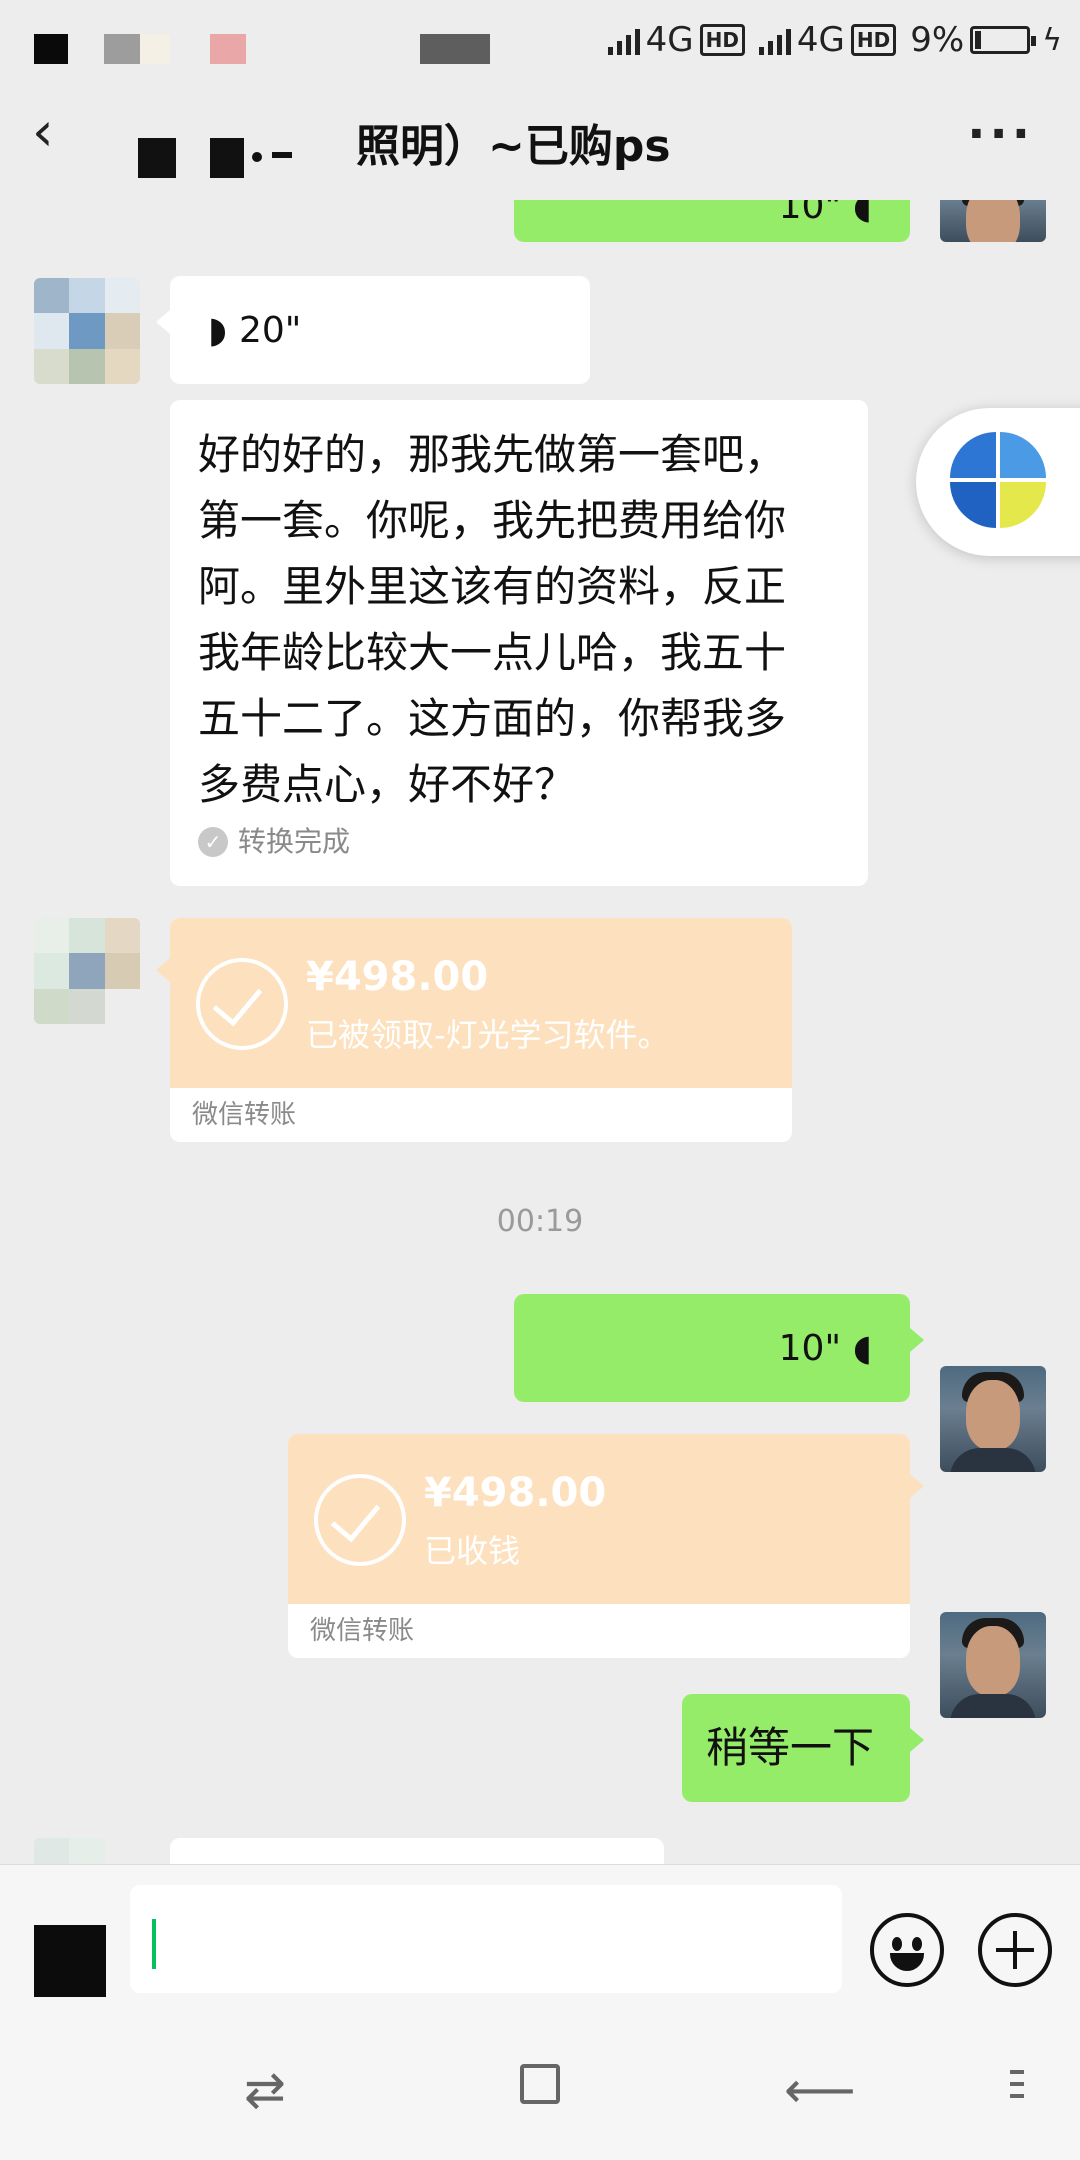 The image size is (1080, 2160). I want to click on text-line: 五十二了。这方面的，你帮我多, so click(492, 718).